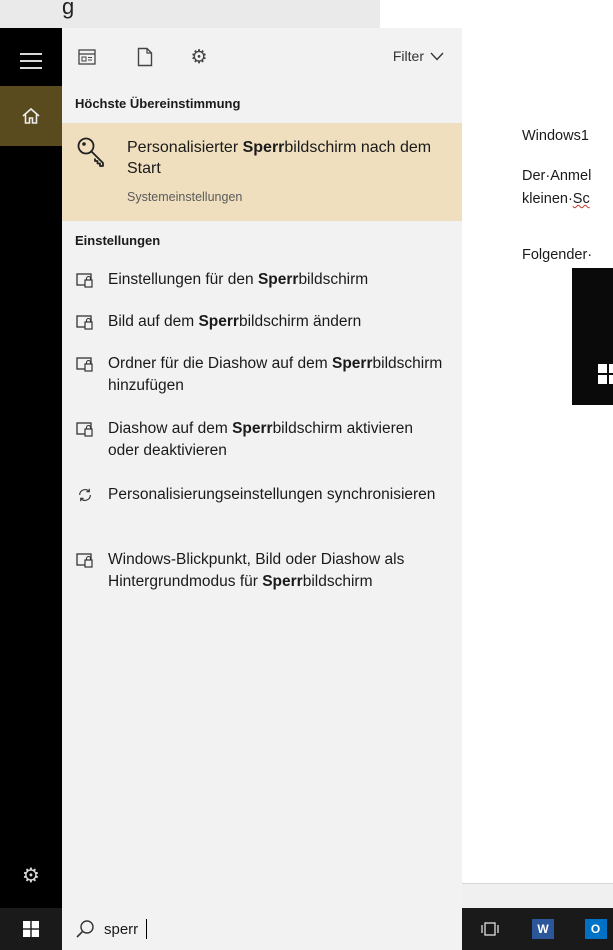  I want to click on start-button, so click(31, 929).